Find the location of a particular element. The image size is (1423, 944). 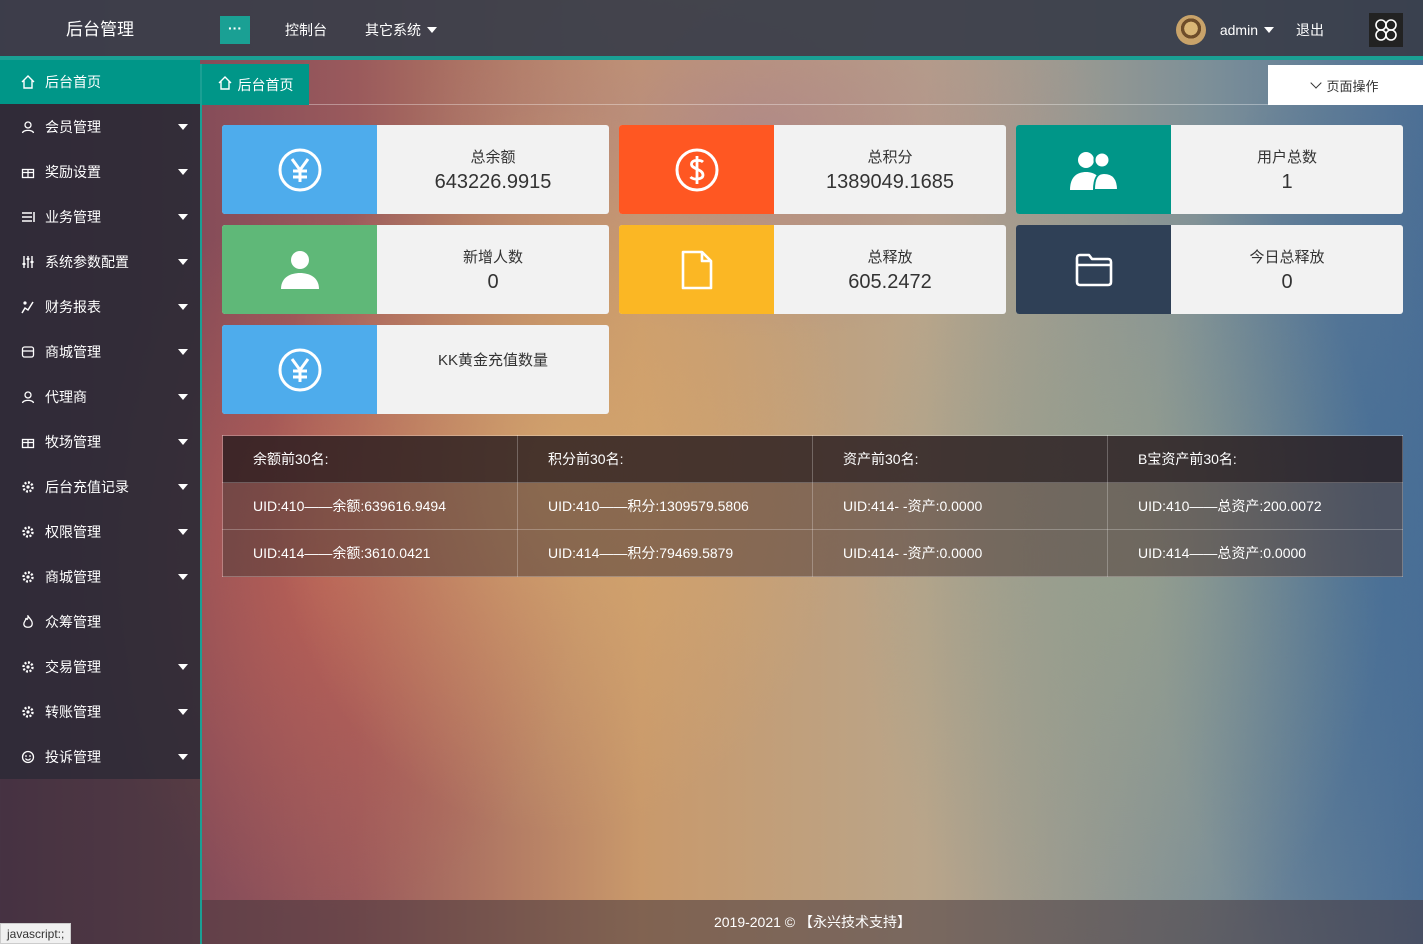

sidebar-item-transfers: 转账管理 is located at coordinates (100, 711).